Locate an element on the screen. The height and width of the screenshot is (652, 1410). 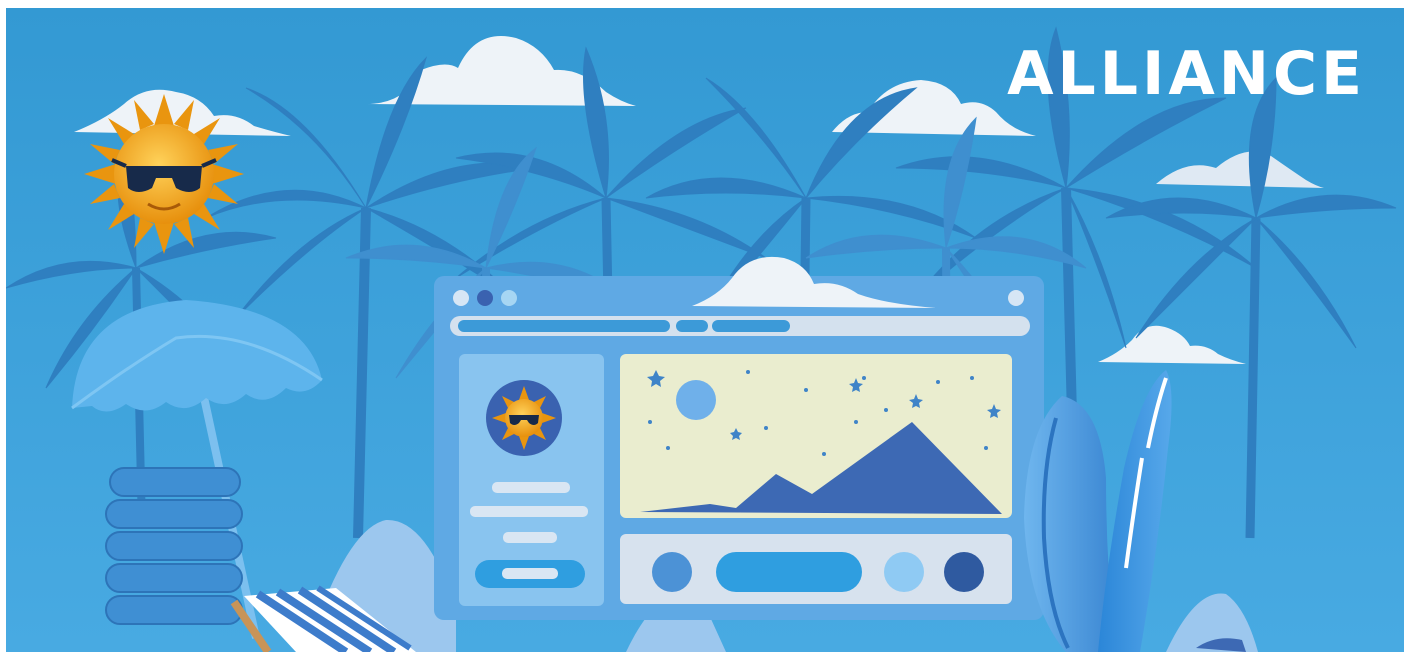
brand-logo: ALLIANCE is located at coordinates (1186, 74).